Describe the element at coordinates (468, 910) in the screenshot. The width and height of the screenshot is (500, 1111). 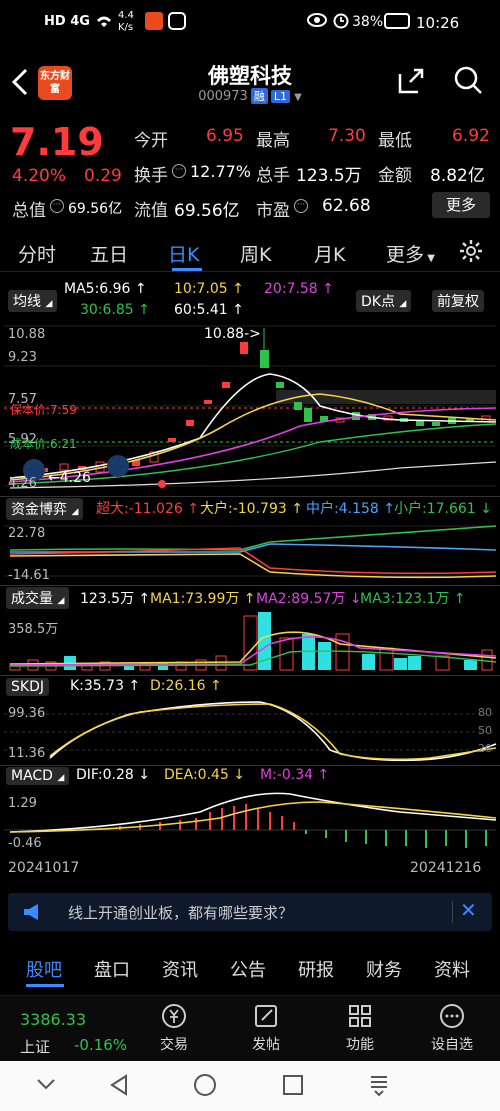
I see `close-icon: ✕` at that location.